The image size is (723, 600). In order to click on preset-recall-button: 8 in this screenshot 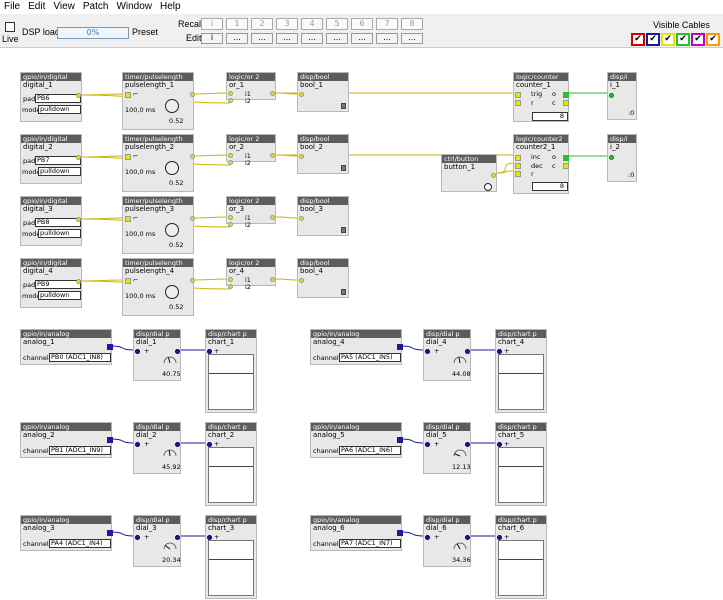, I will do `click(412, 24)`.